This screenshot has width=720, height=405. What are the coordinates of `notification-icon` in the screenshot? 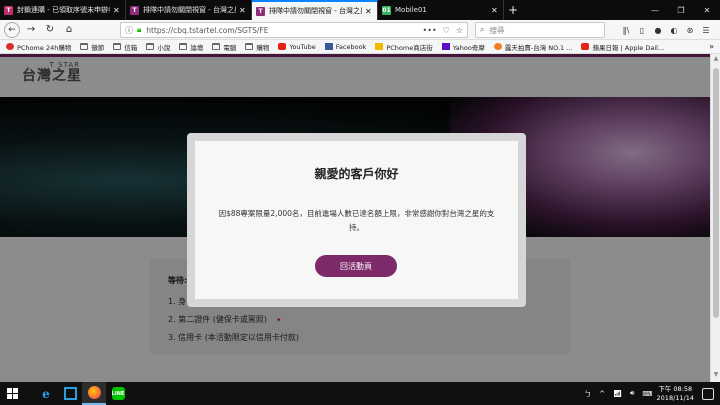 It's located at (708, 393).